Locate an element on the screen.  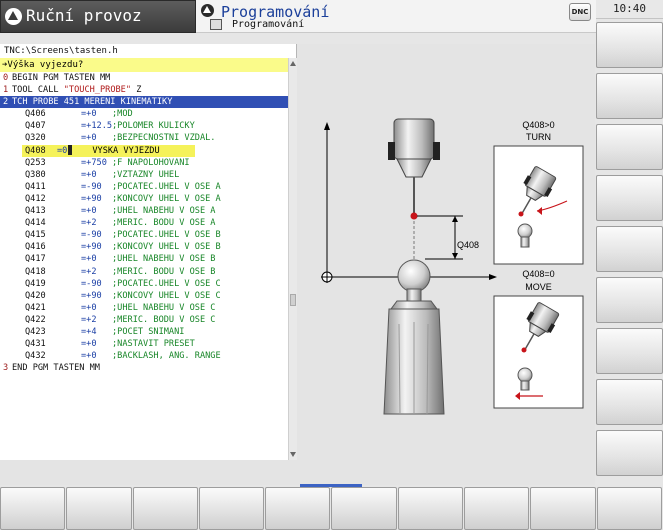
turn-label: TURN is located at coordinates (538, 137).